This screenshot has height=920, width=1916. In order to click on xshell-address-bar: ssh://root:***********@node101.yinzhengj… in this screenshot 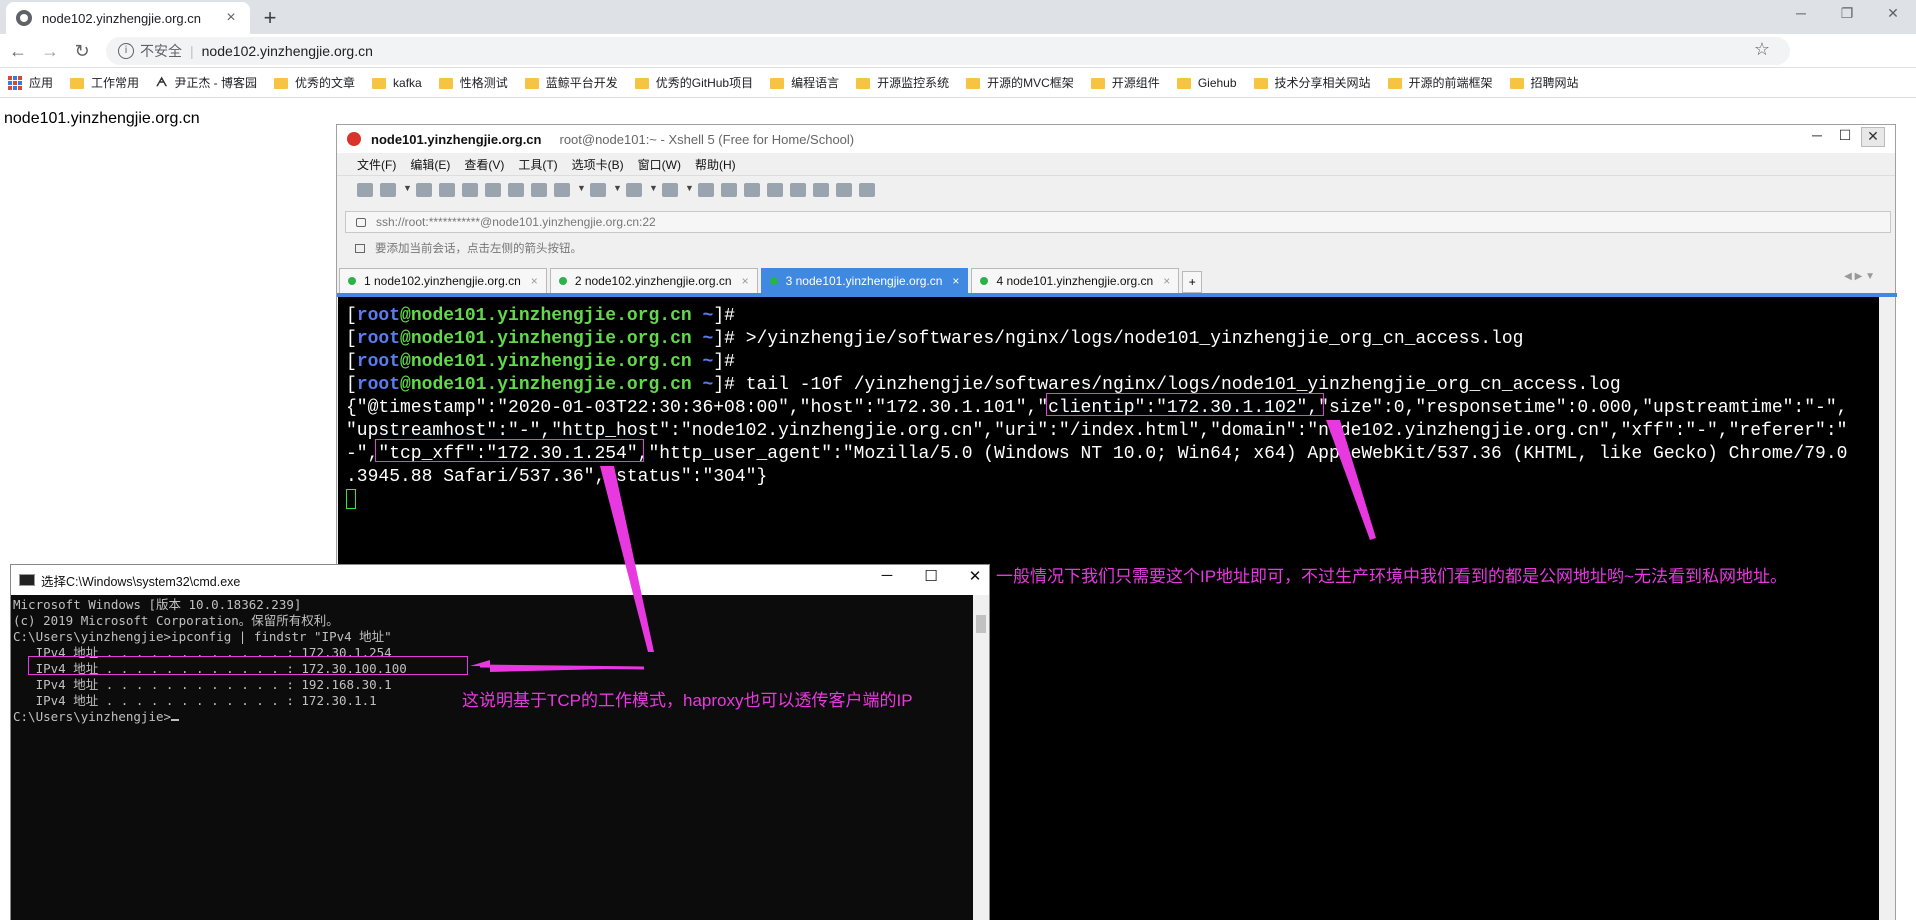, I will do `click(1118, 222)`.